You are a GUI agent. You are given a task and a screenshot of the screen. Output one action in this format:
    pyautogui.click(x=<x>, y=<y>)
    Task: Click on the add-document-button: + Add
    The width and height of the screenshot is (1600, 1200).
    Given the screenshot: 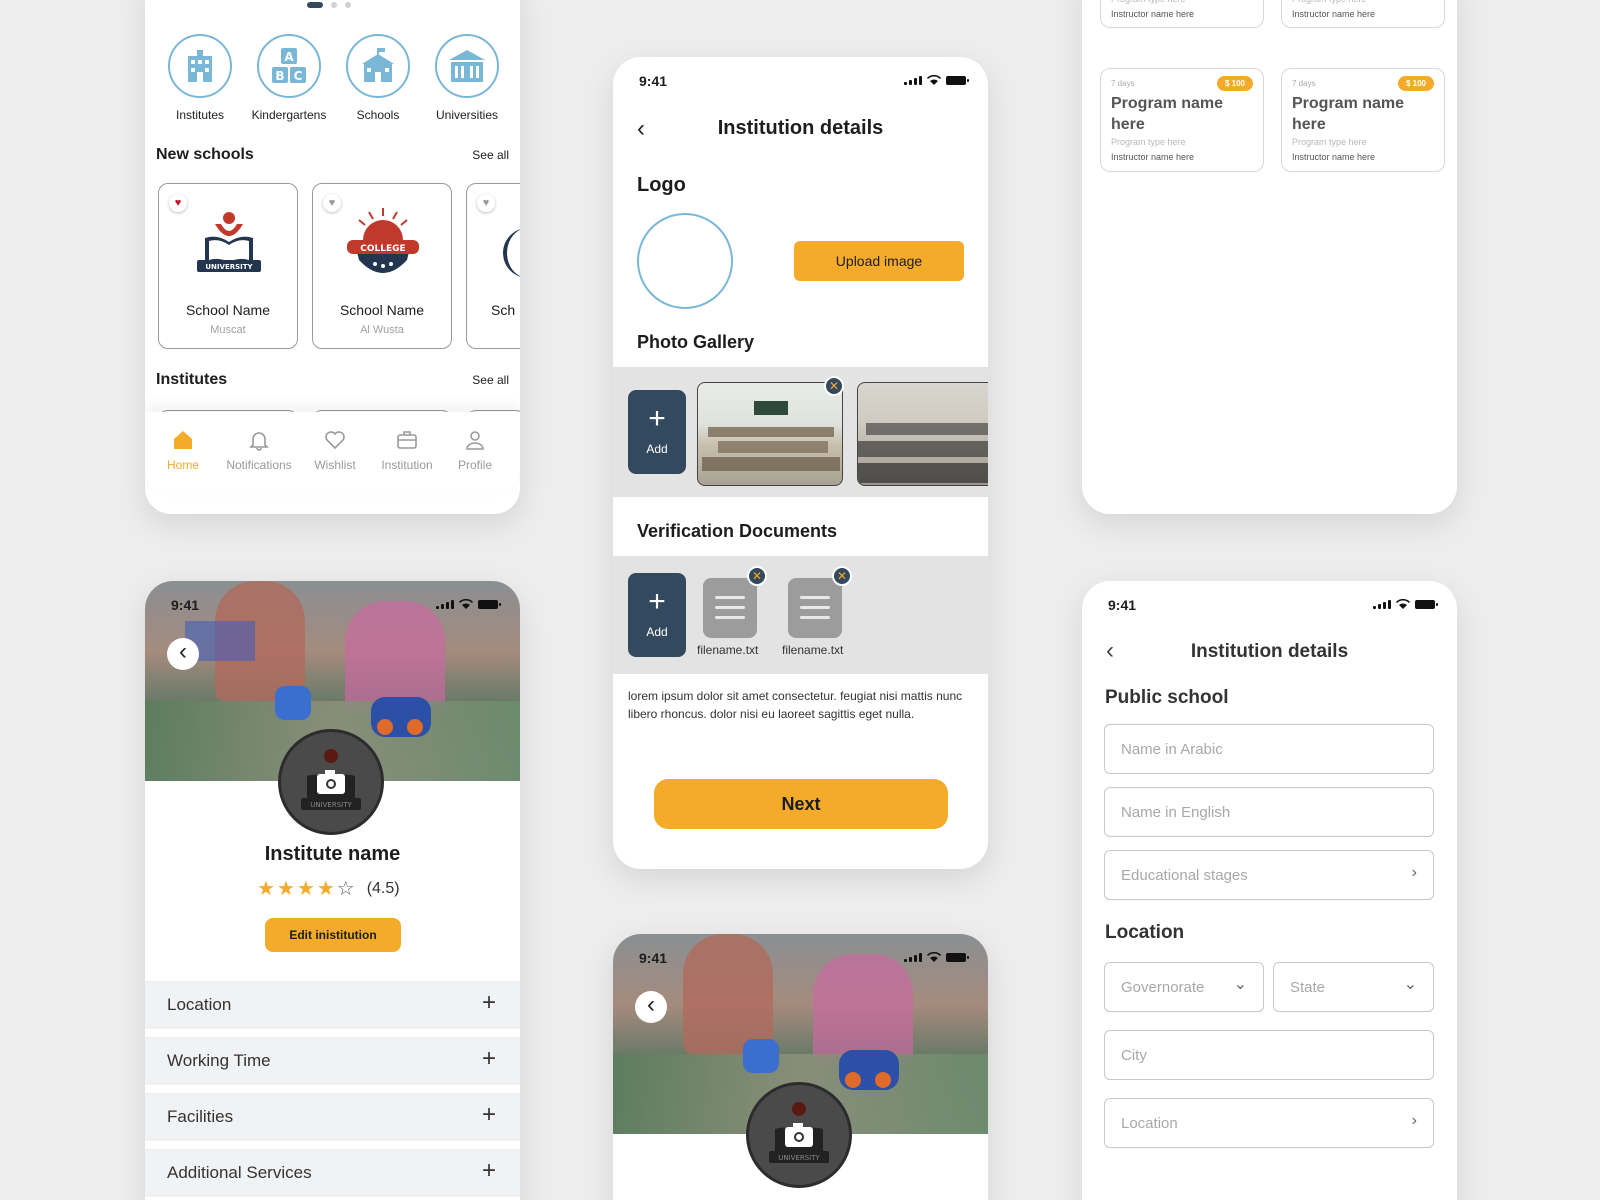 What is the action you would take?
    pyautogui.click(x=657, y=615)
    